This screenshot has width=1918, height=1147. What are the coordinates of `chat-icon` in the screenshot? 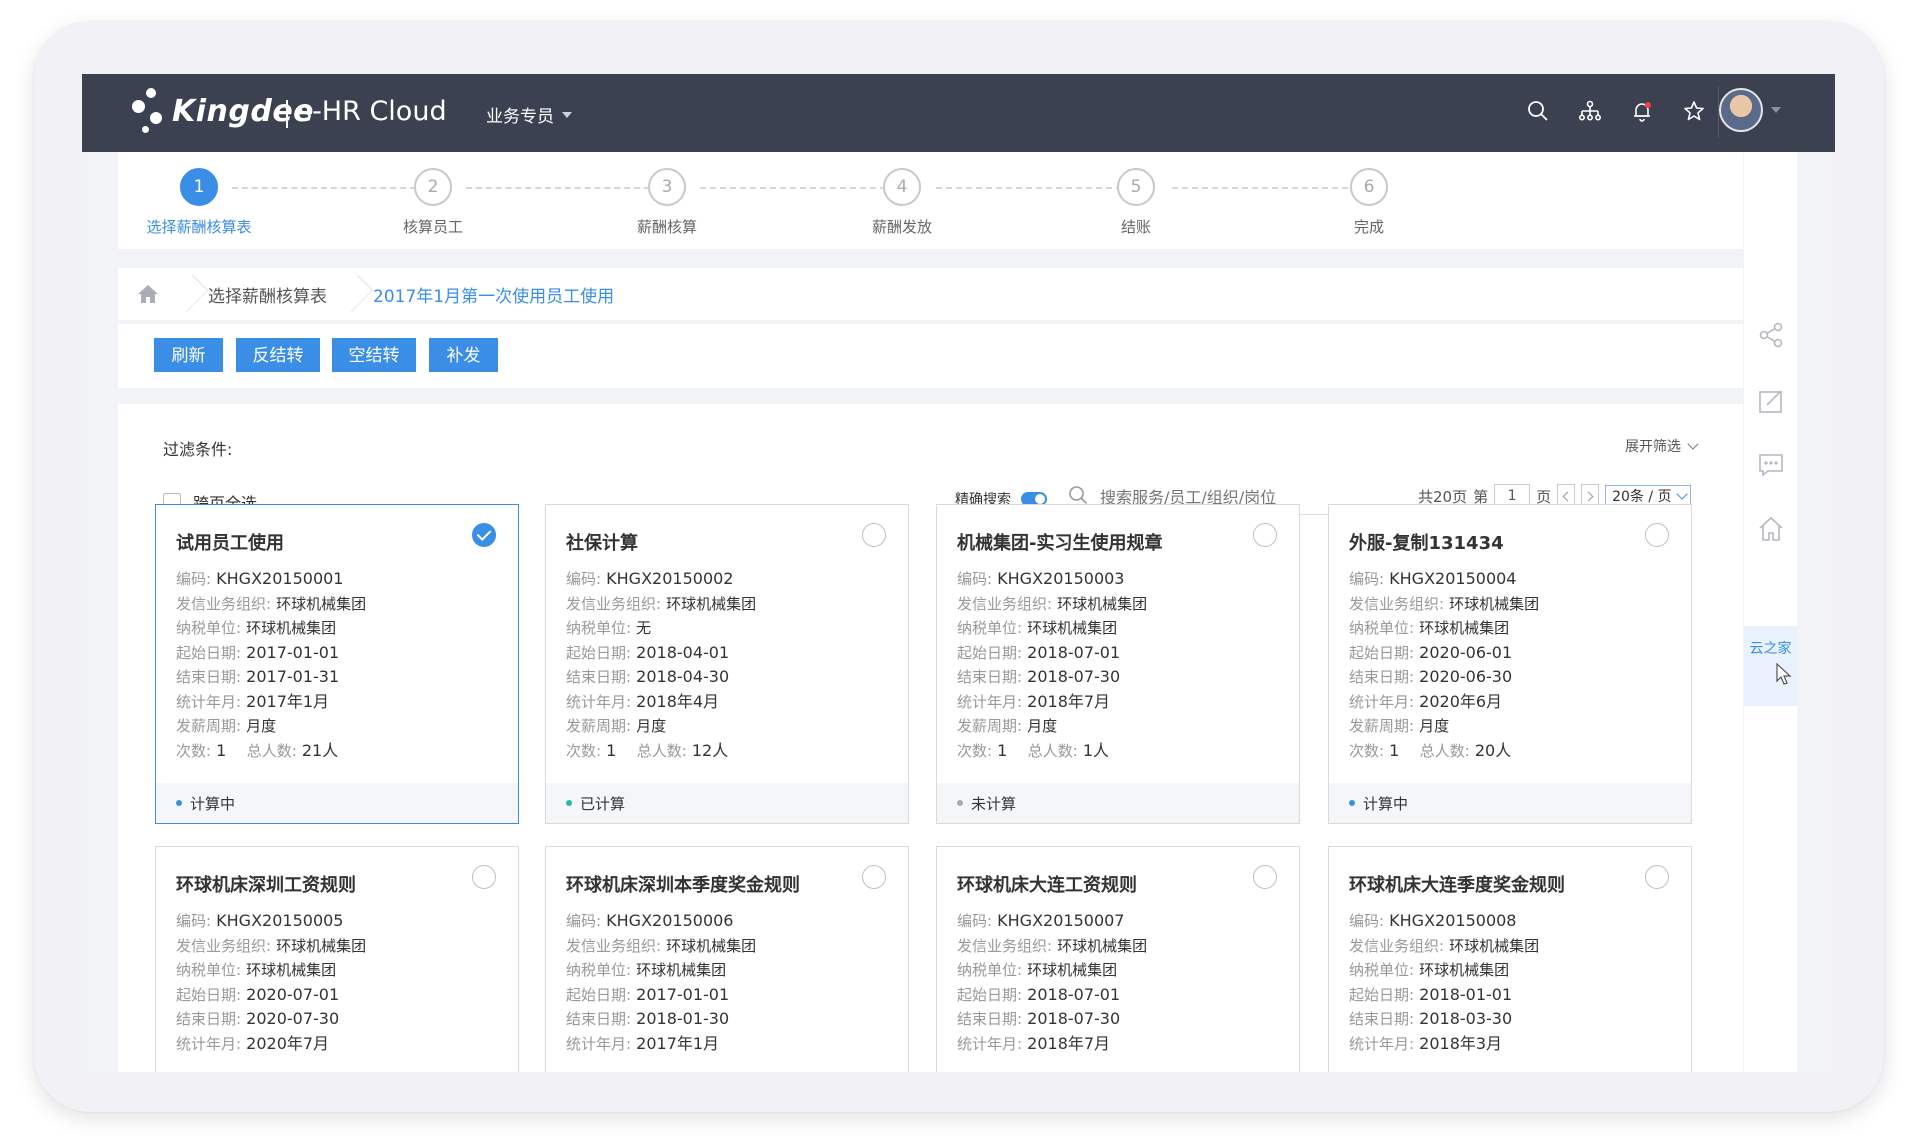 It's located at (1771, 465).